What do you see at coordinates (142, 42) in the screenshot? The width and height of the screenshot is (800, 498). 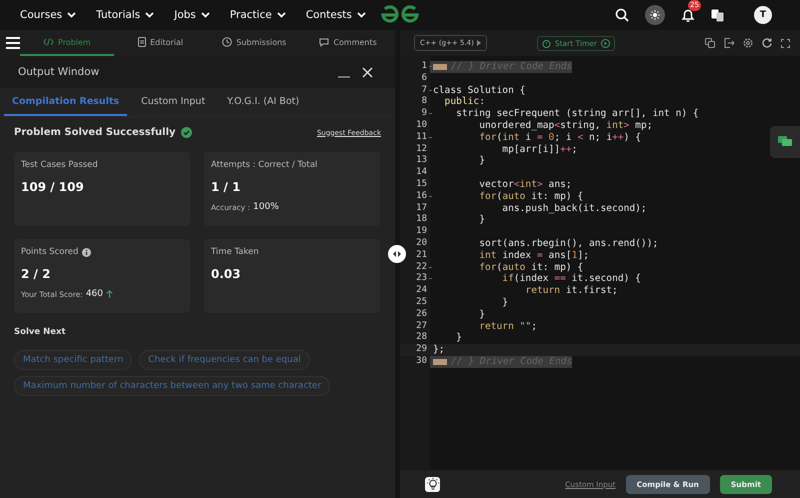 I see `document-icon` at bounding box center [142, 42].